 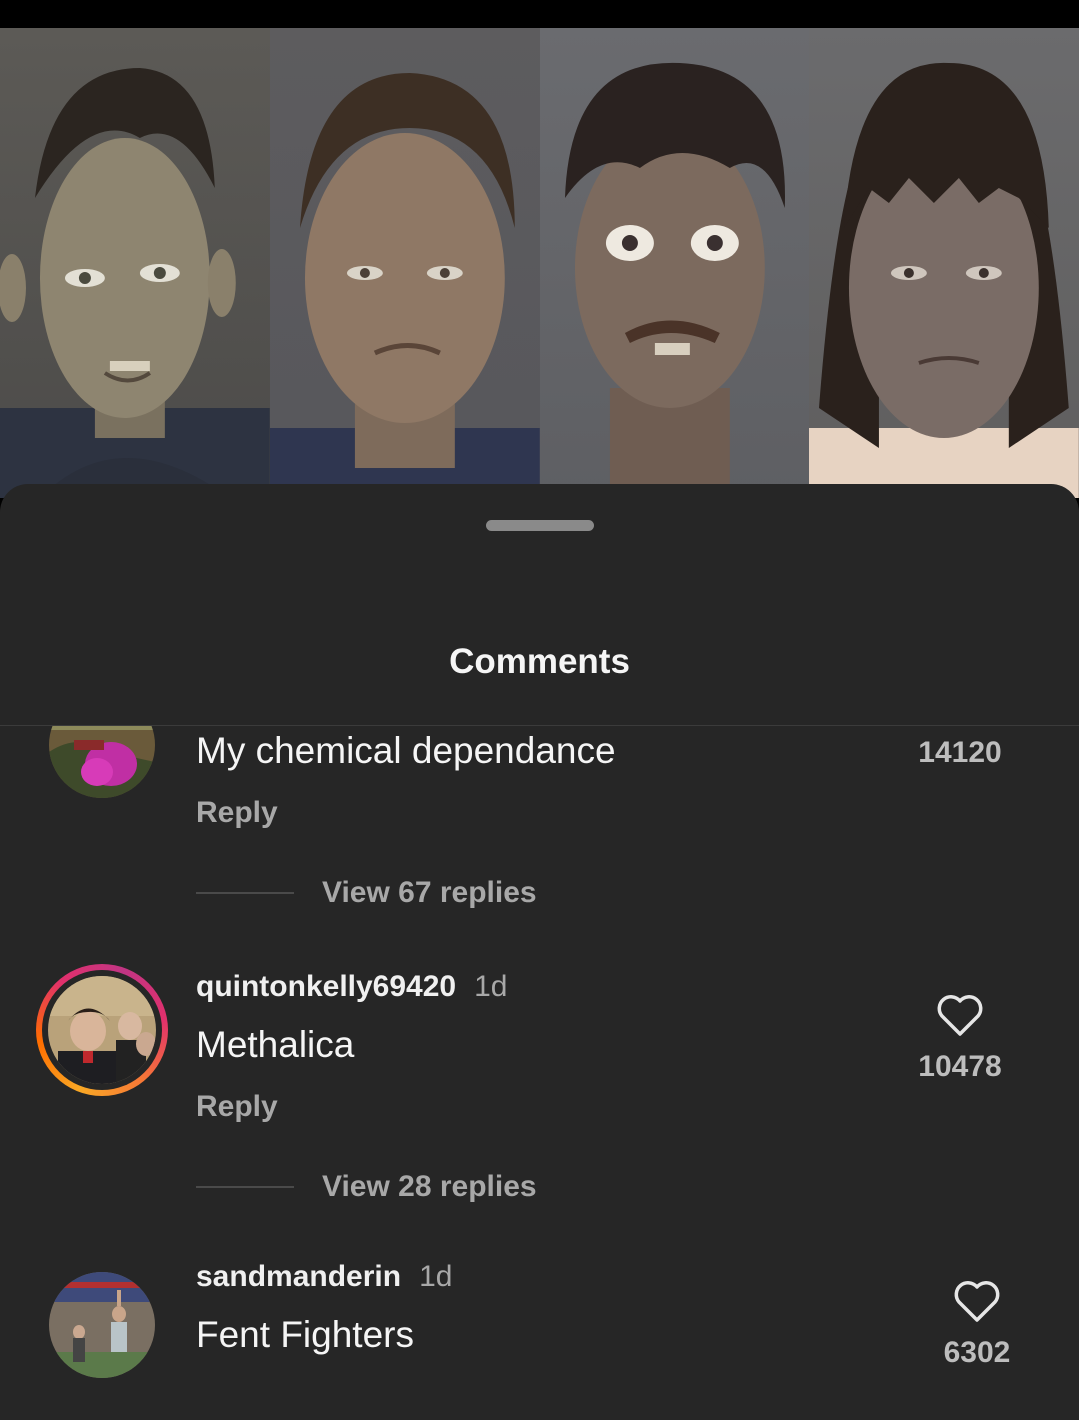 What do you see at coordinates (539, 661) in the screenshot?
I see `sheet-title: Comments` at bounding box center [539, 661].